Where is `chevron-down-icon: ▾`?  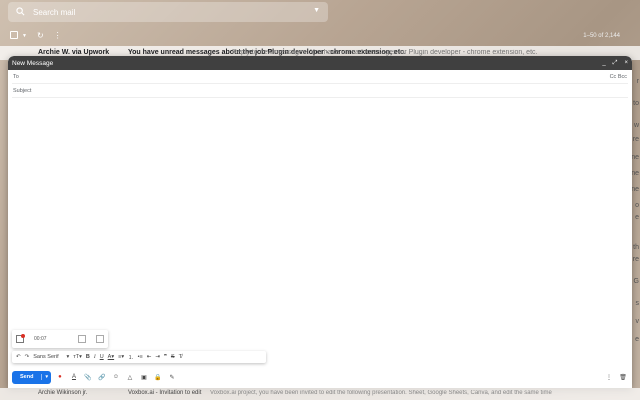
chevron-down-icon: ▾ is located at coordinates (68, 357).